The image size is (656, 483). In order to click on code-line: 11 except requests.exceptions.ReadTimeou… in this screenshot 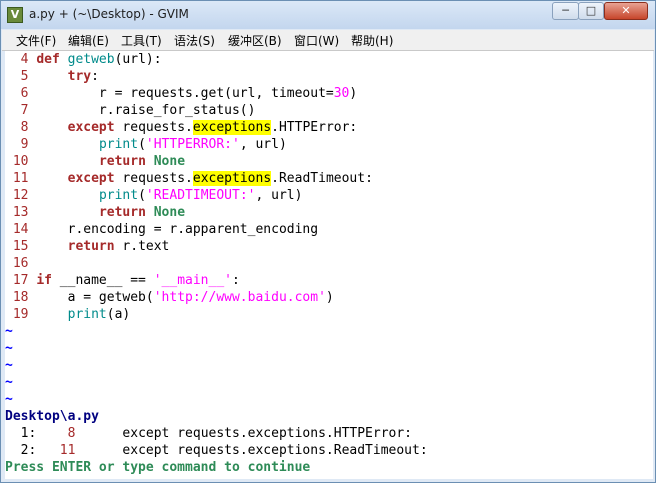, I will do `click(189, 178)`.